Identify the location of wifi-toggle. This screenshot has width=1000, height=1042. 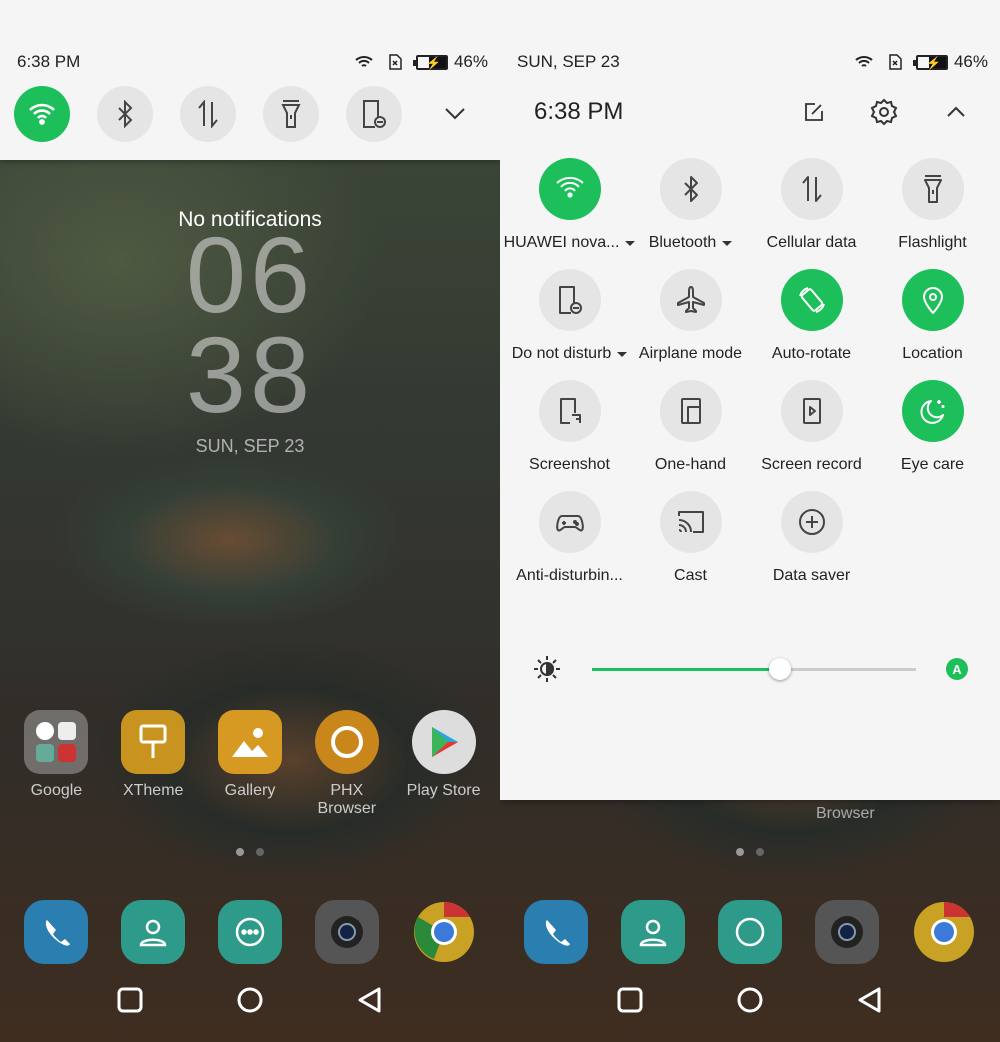
(42, 114).